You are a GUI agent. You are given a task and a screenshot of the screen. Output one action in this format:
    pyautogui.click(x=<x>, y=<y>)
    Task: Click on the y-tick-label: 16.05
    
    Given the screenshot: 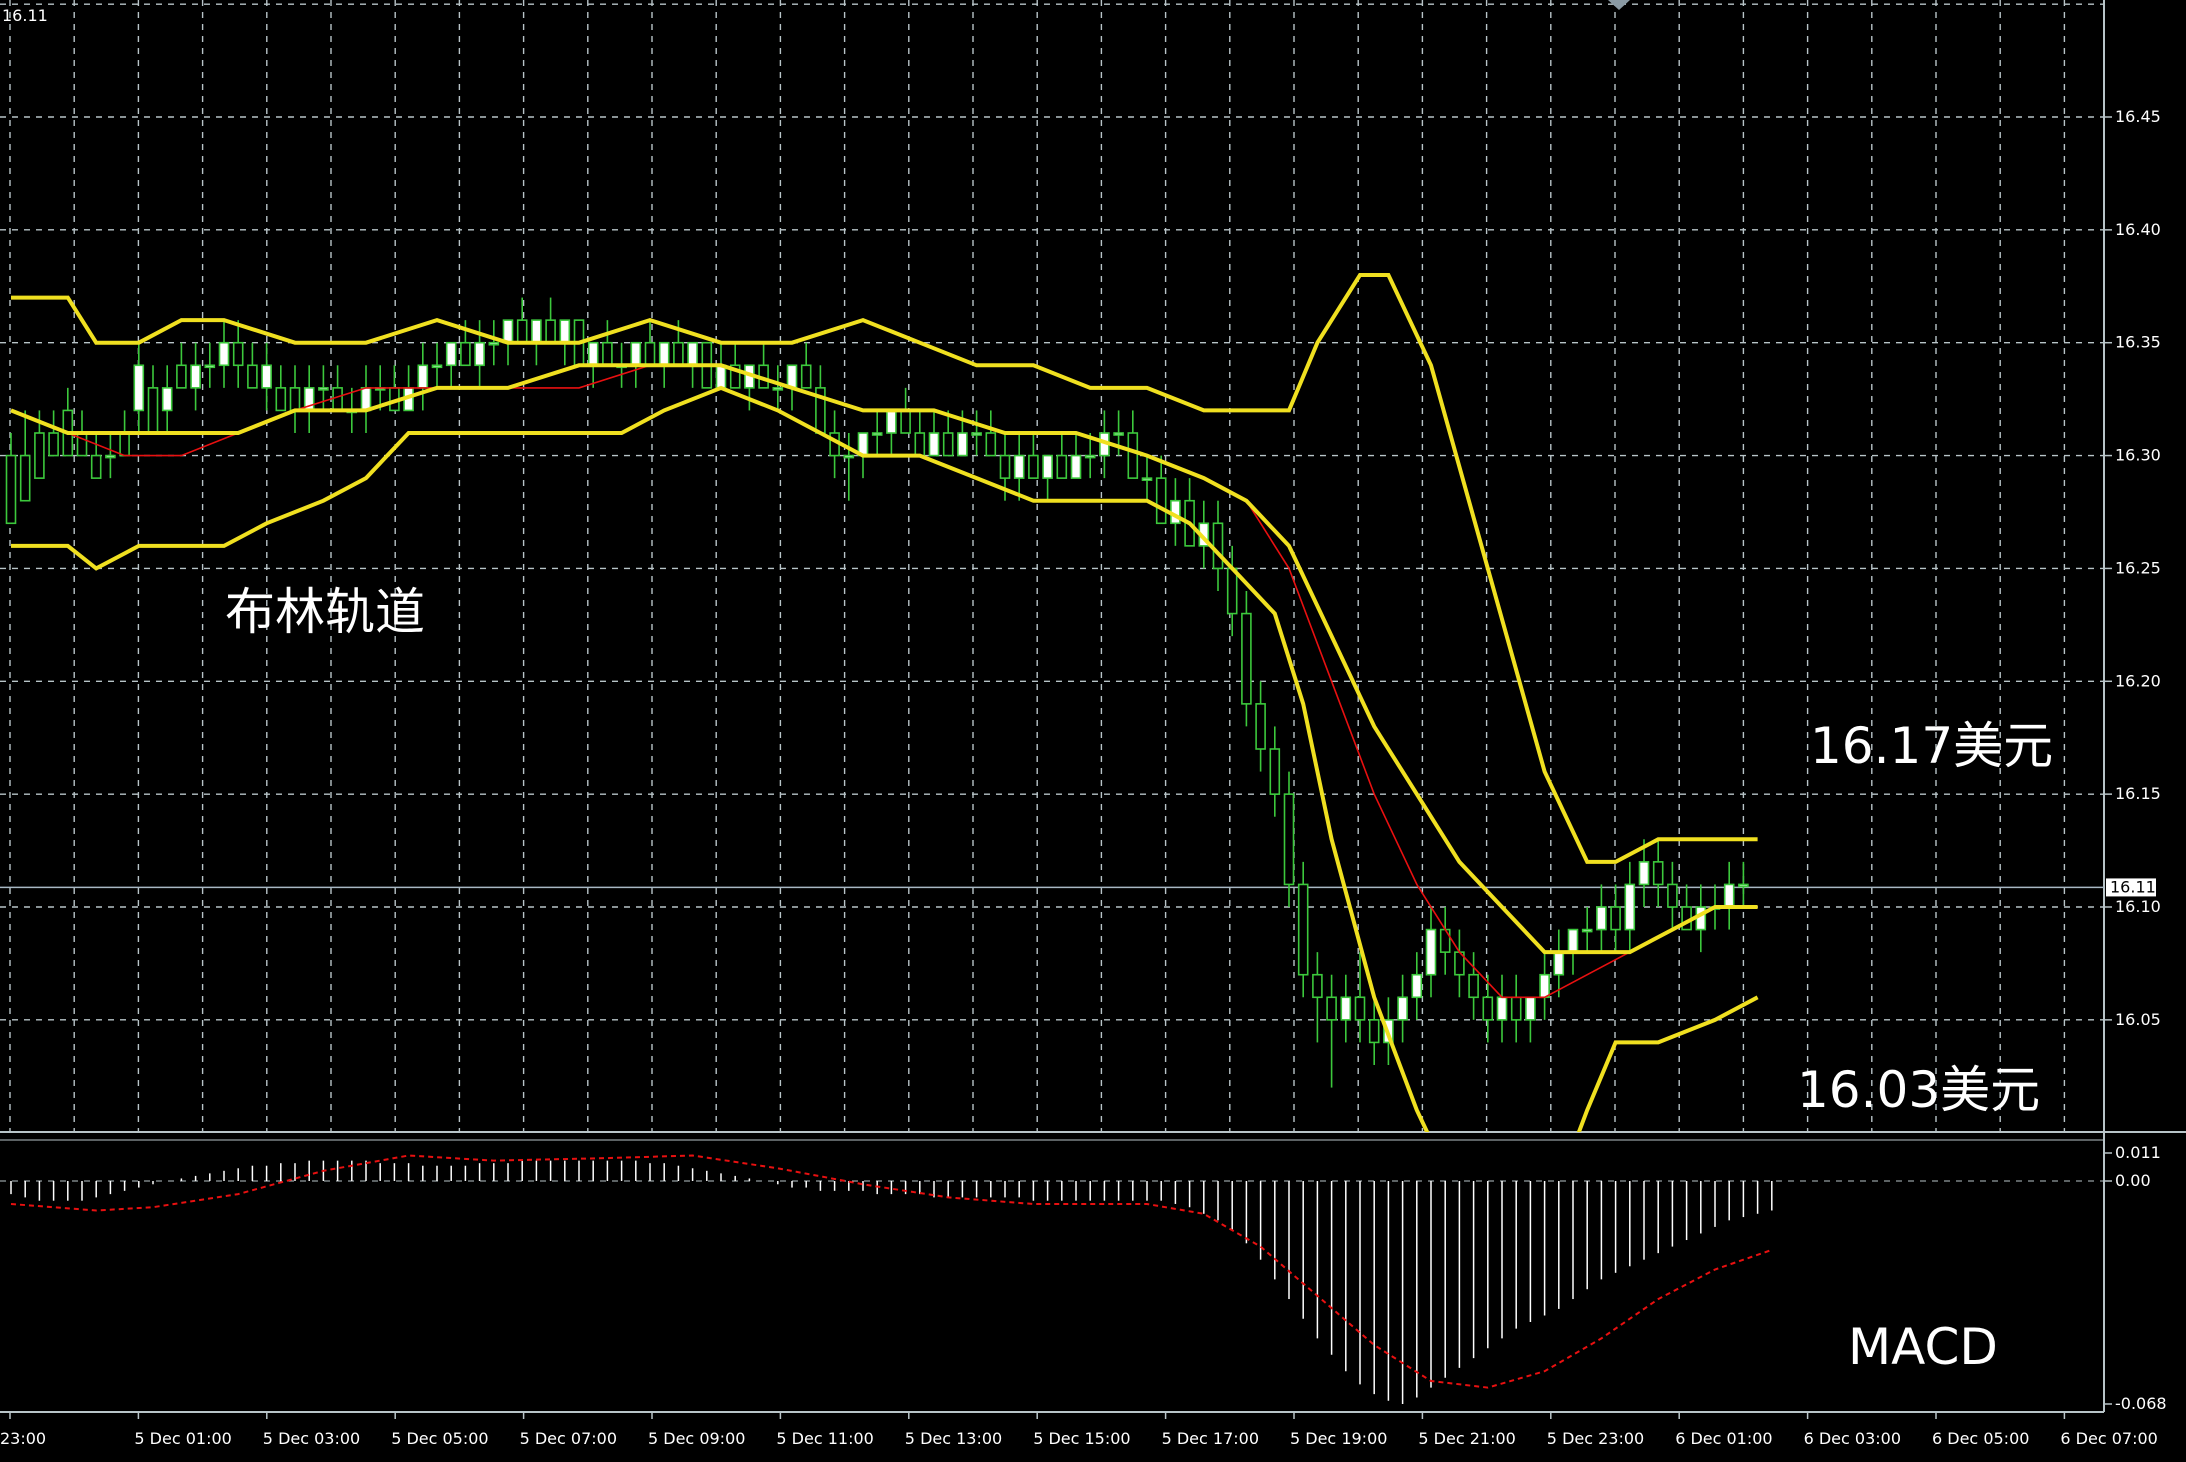 What is the action you would take?
    pyautogui.click(x=2138, y=1019)
    